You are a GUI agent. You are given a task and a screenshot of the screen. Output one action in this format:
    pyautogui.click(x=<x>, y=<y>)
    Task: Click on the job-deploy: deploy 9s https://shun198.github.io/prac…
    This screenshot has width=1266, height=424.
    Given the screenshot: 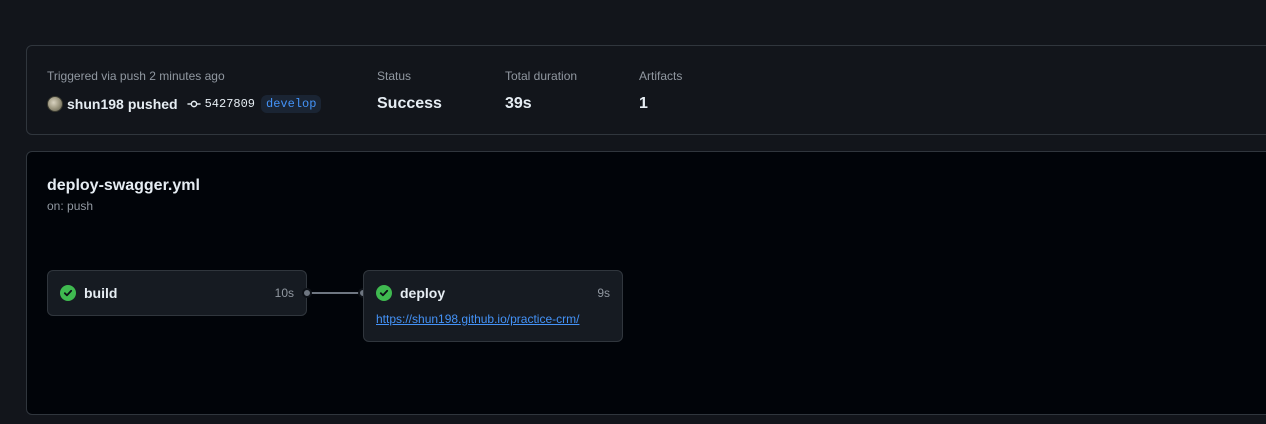 What is the action you would take?
    pyautogui.click(x=493, y=306)
    